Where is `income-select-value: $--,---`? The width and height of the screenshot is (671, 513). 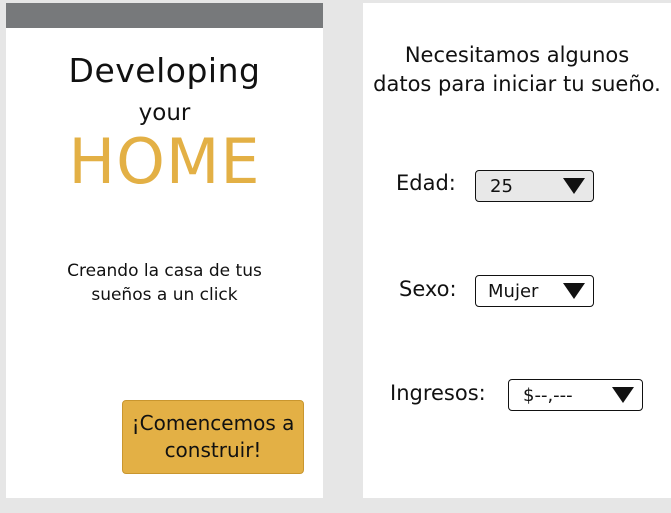 income-select-value: $--,--- is located at coordinates (548, 395).